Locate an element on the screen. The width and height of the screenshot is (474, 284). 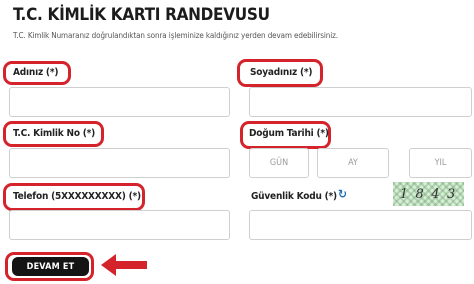
tc-no-input is located at coordinates (119, 163).